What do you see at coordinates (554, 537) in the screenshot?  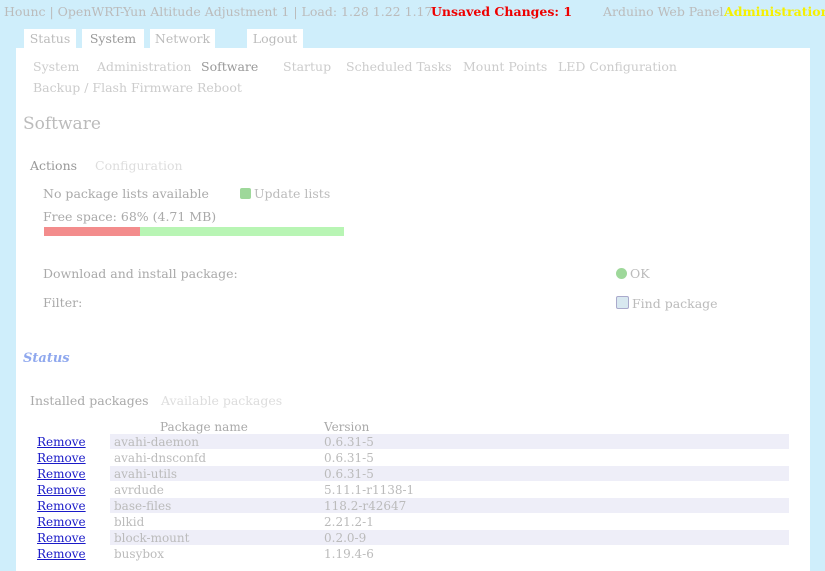 I see `package-version-cell: 0.2.0-9` at bounding box center [554, 537].